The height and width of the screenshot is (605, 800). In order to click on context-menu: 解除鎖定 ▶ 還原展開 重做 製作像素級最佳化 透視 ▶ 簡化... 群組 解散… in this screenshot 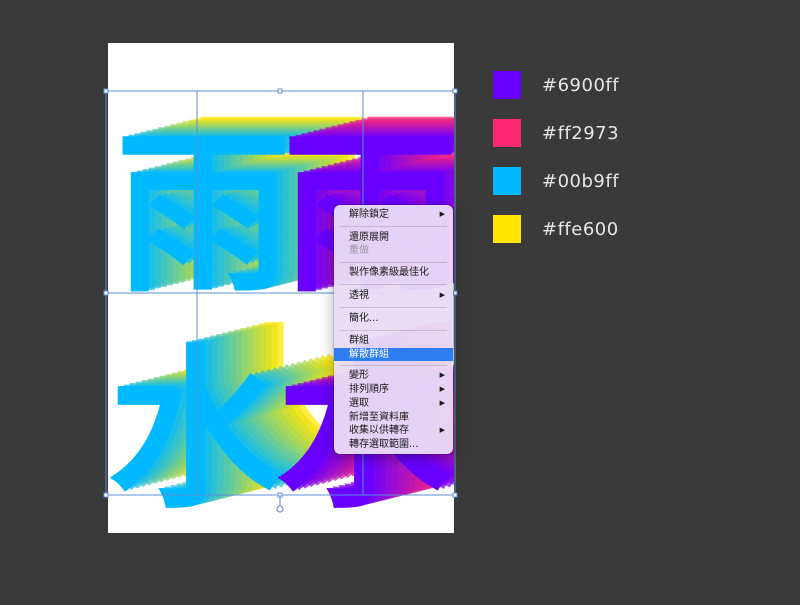, I will do `click(393, 329)`.